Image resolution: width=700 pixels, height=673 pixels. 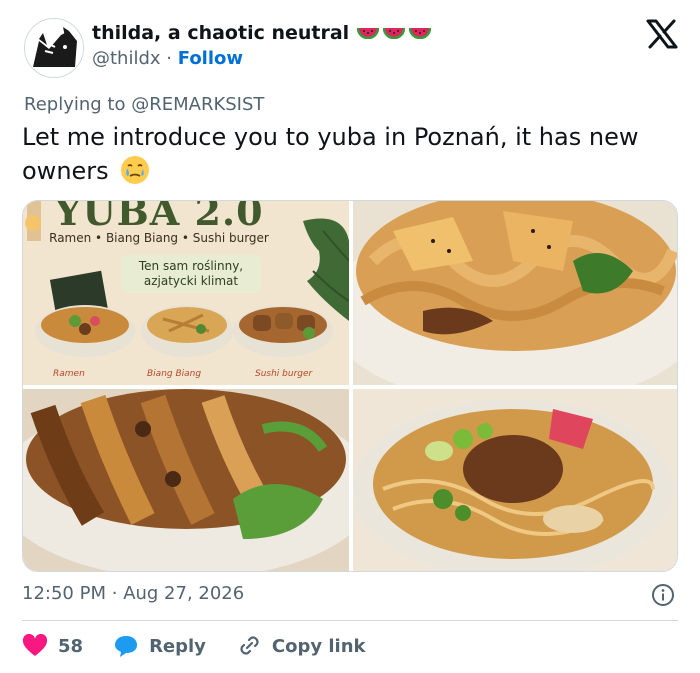 I want to click on like-button: 58, so click(x=52, y=646).